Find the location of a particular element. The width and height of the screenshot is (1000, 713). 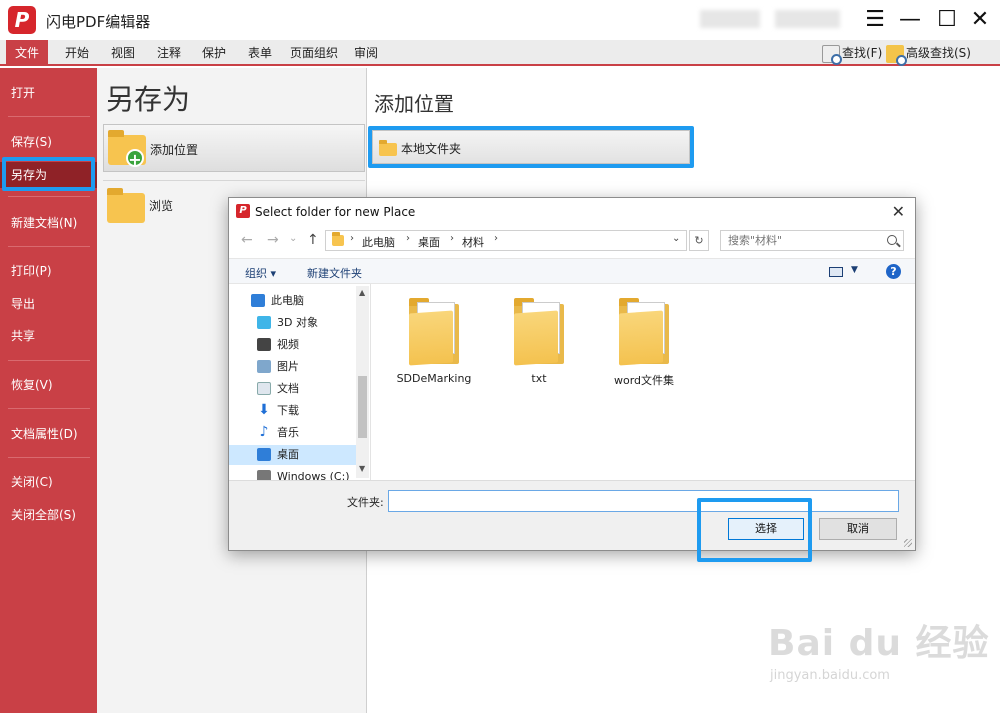

tree-item-videos: 视频 is located at coordinates (288, 345).